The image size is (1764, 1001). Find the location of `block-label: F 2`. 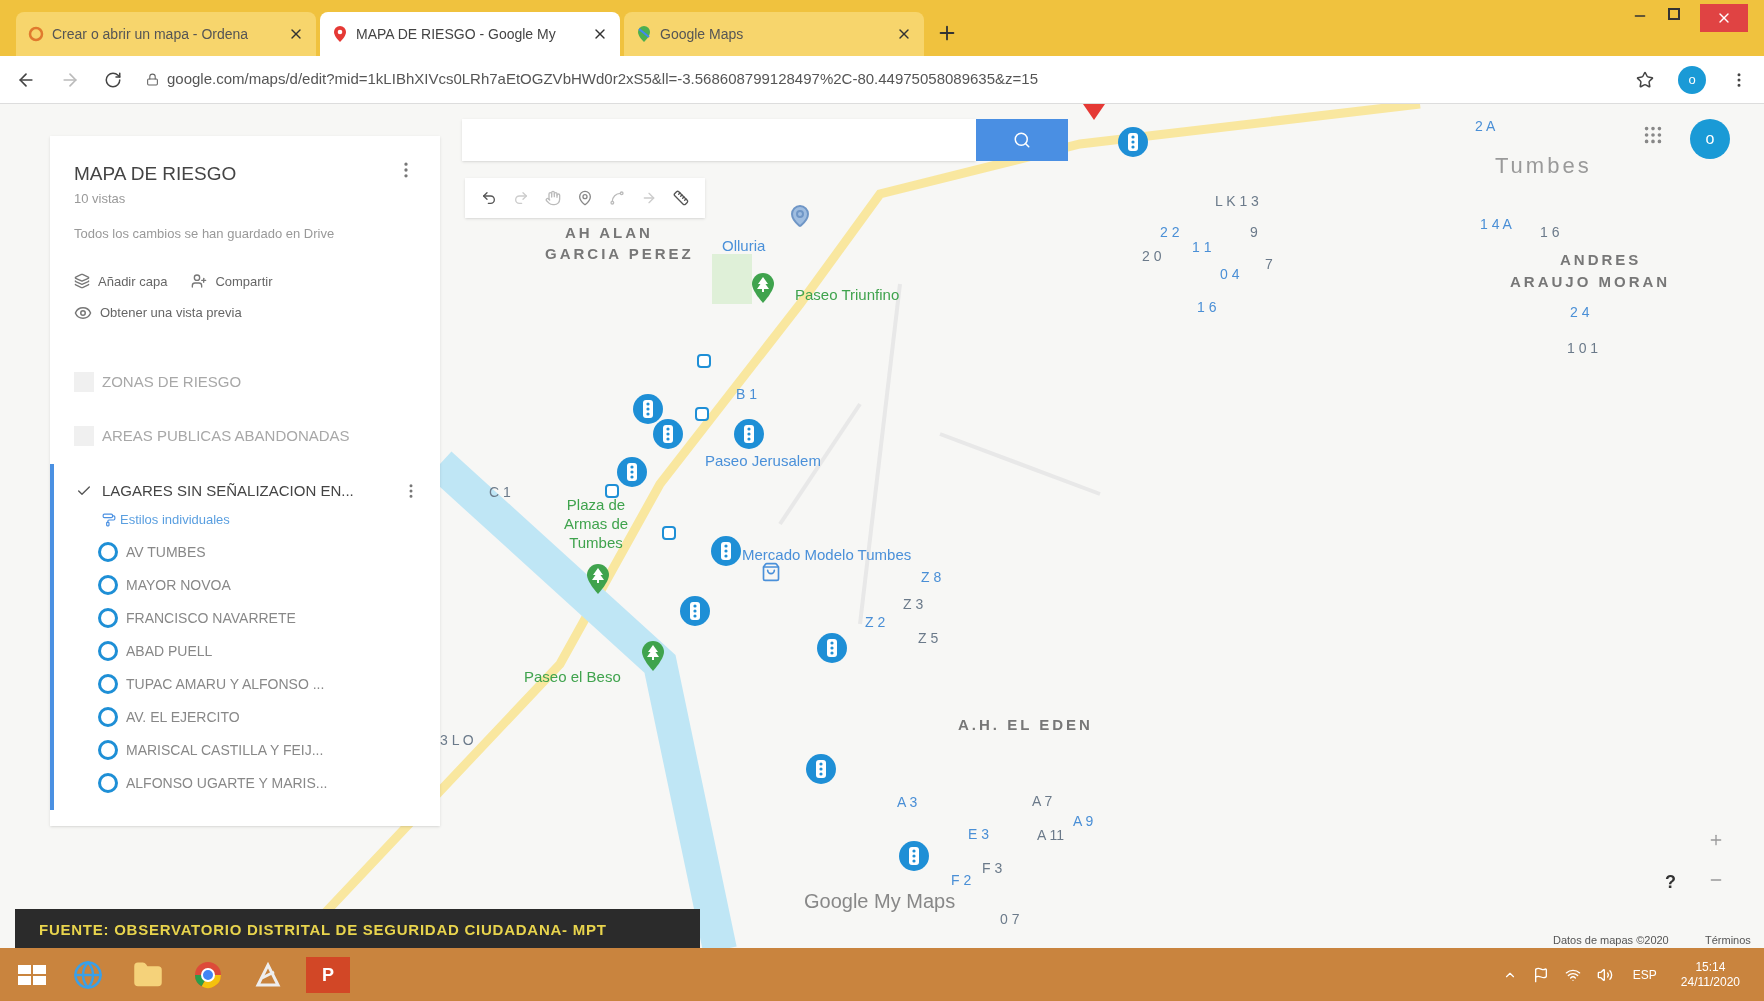

block-label: F 2 is located at coordinates (961, 880).